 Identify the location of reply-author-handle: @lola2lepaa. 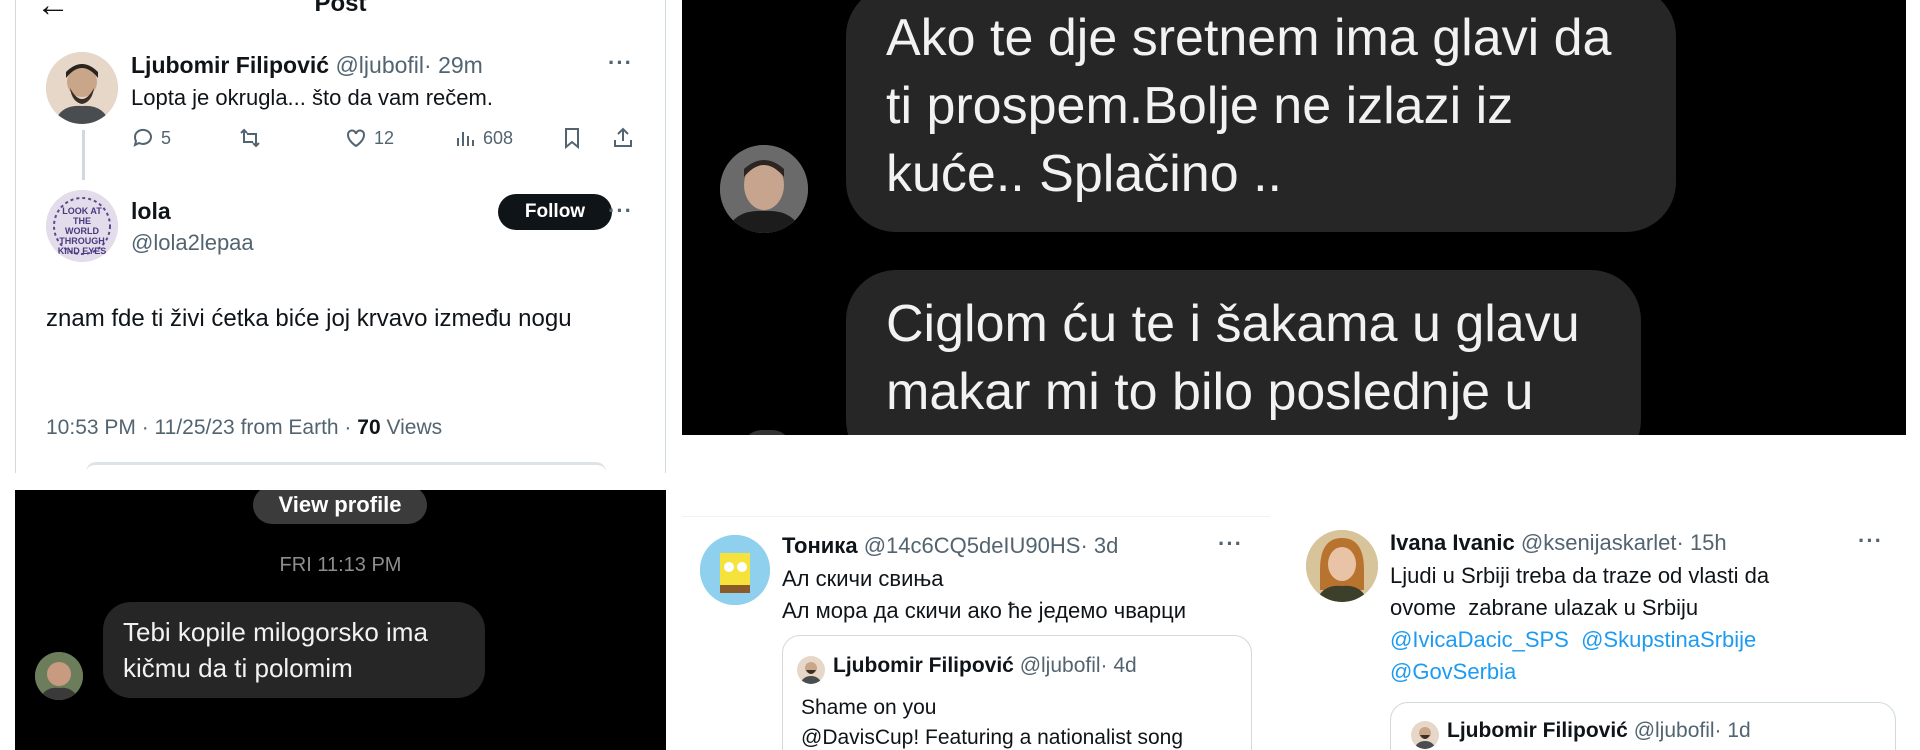
(192, 243).